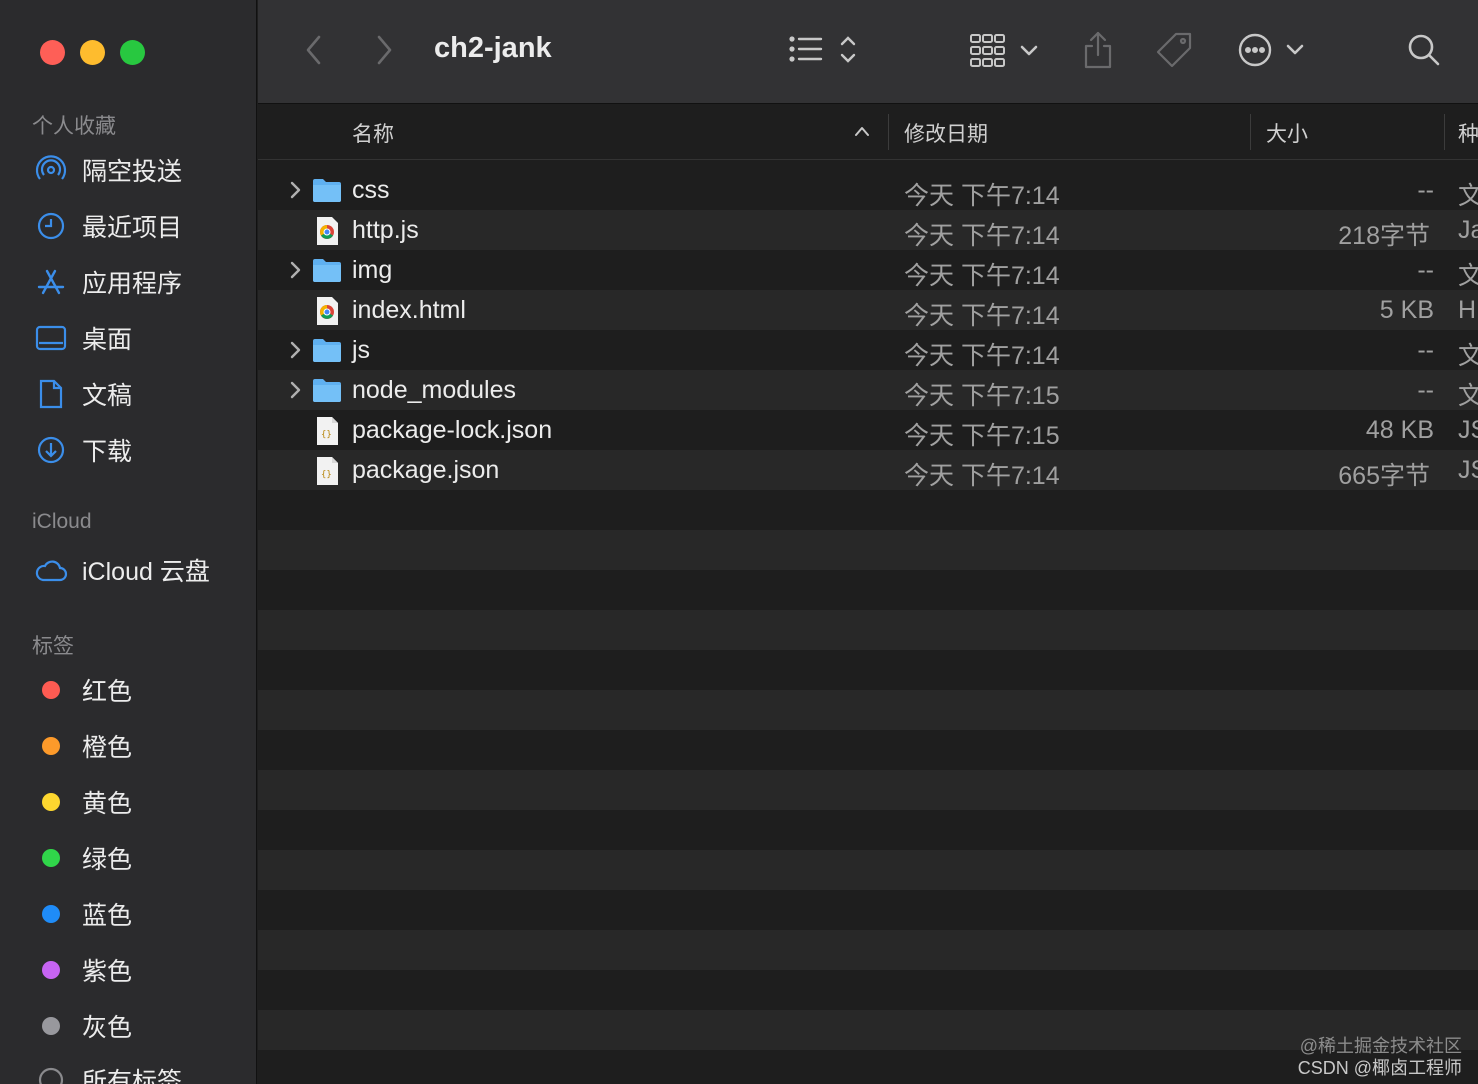 This screenshot has height=1084, width=1478. I want to click on file-name: node_modules, so click(434, 390).